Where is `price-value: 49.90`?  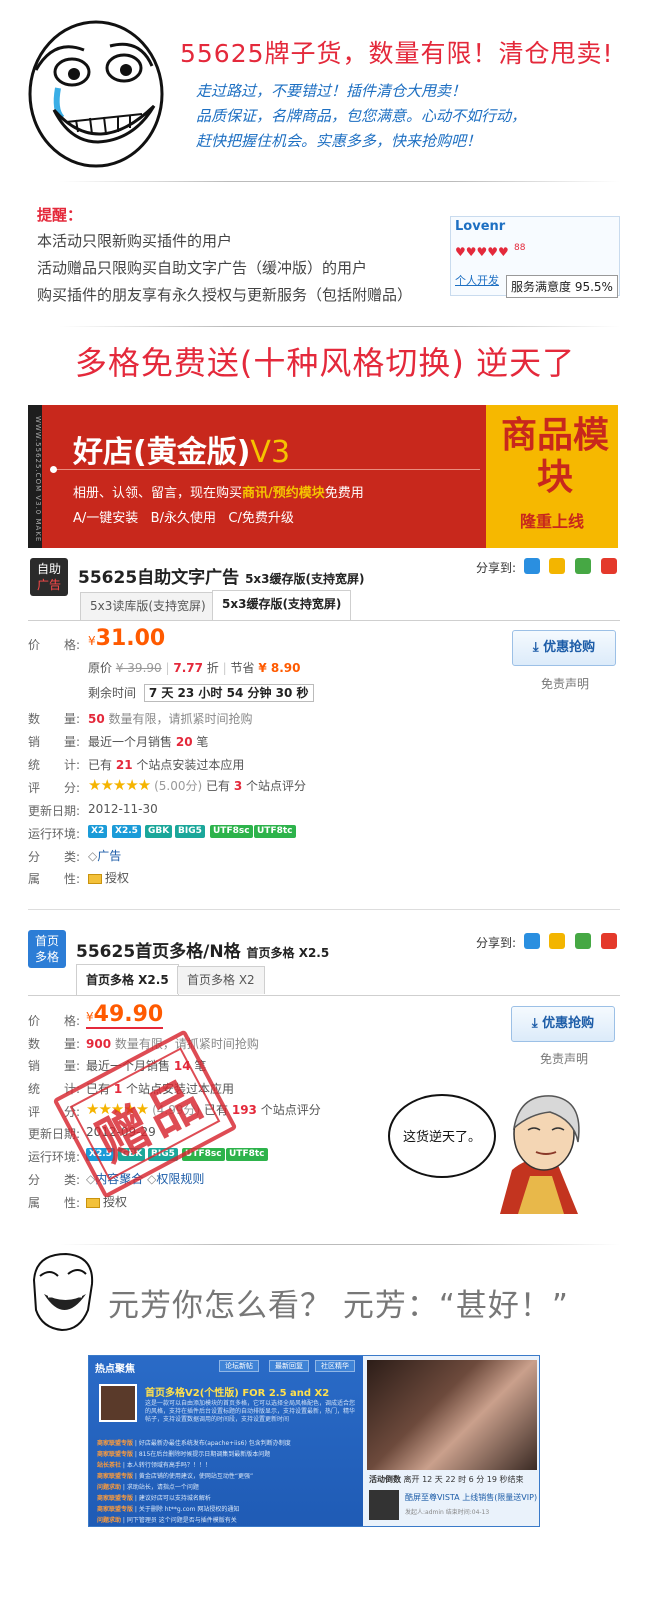
price-value: 49.90 is located at coordinates (128, 1014).